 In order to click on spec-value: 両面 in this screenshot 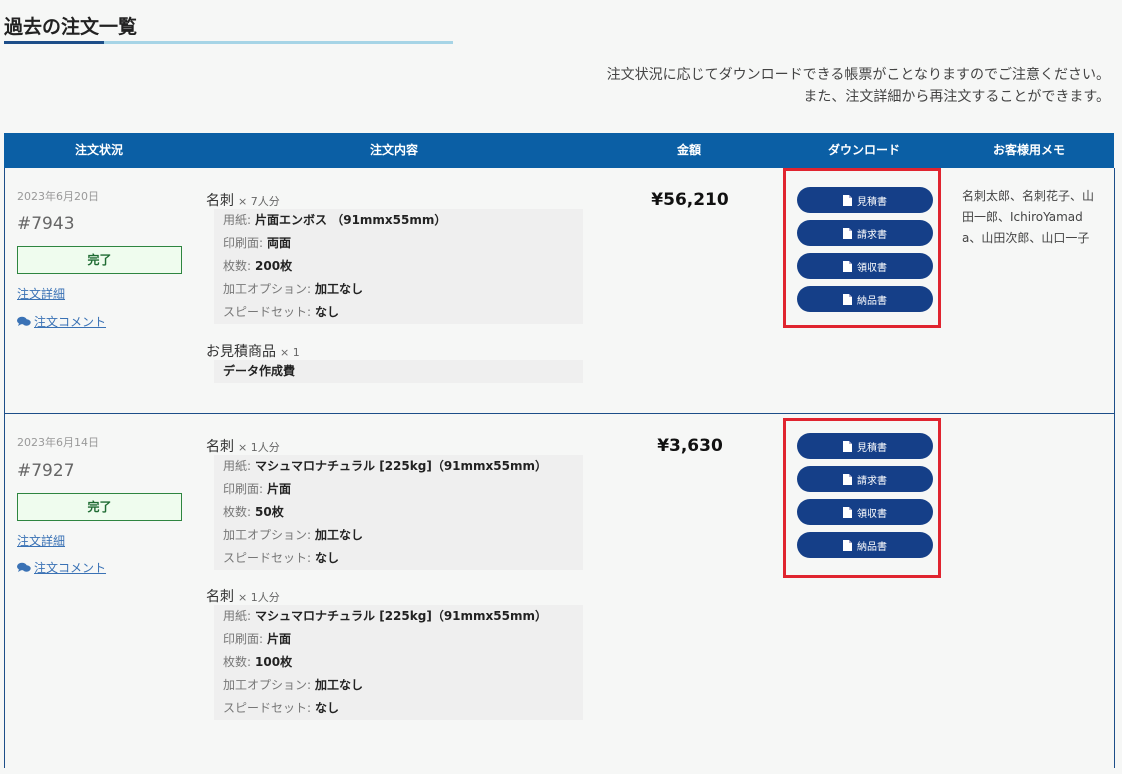, I will do `click(279, 243)`.